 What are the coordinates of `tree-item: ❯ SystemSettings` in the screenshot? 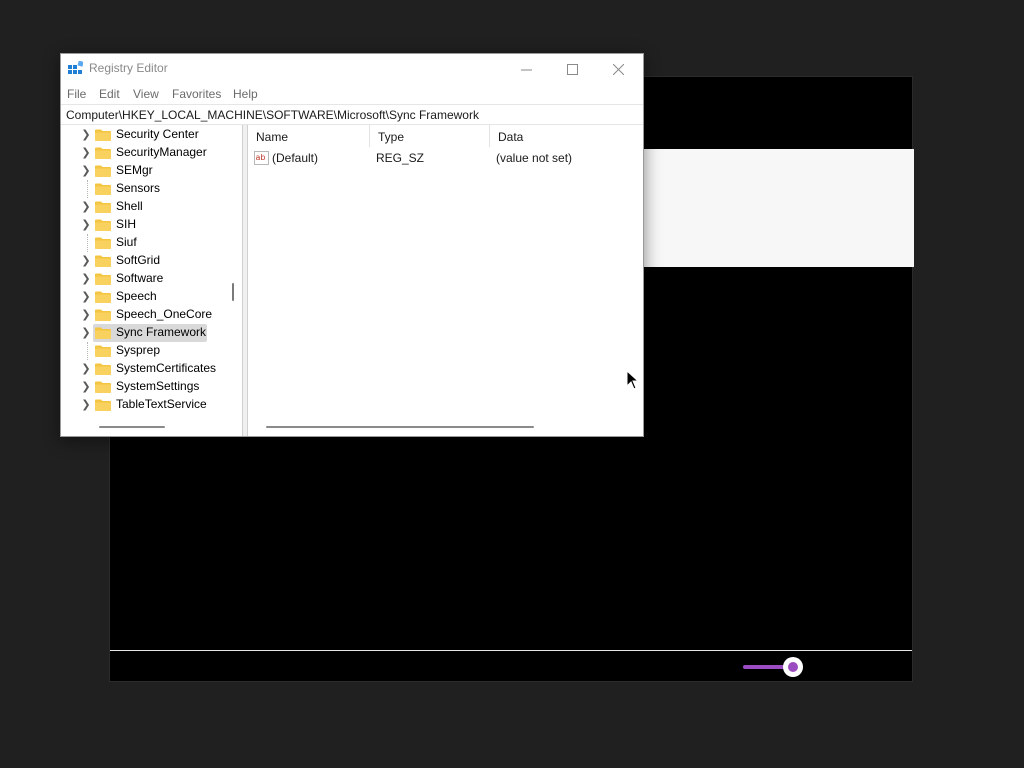 It's located at (146, 387).